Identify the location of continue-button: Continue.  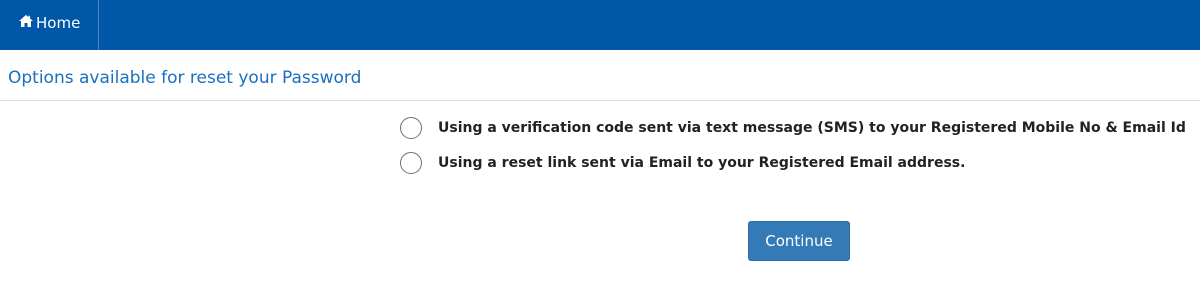
(799, 241).